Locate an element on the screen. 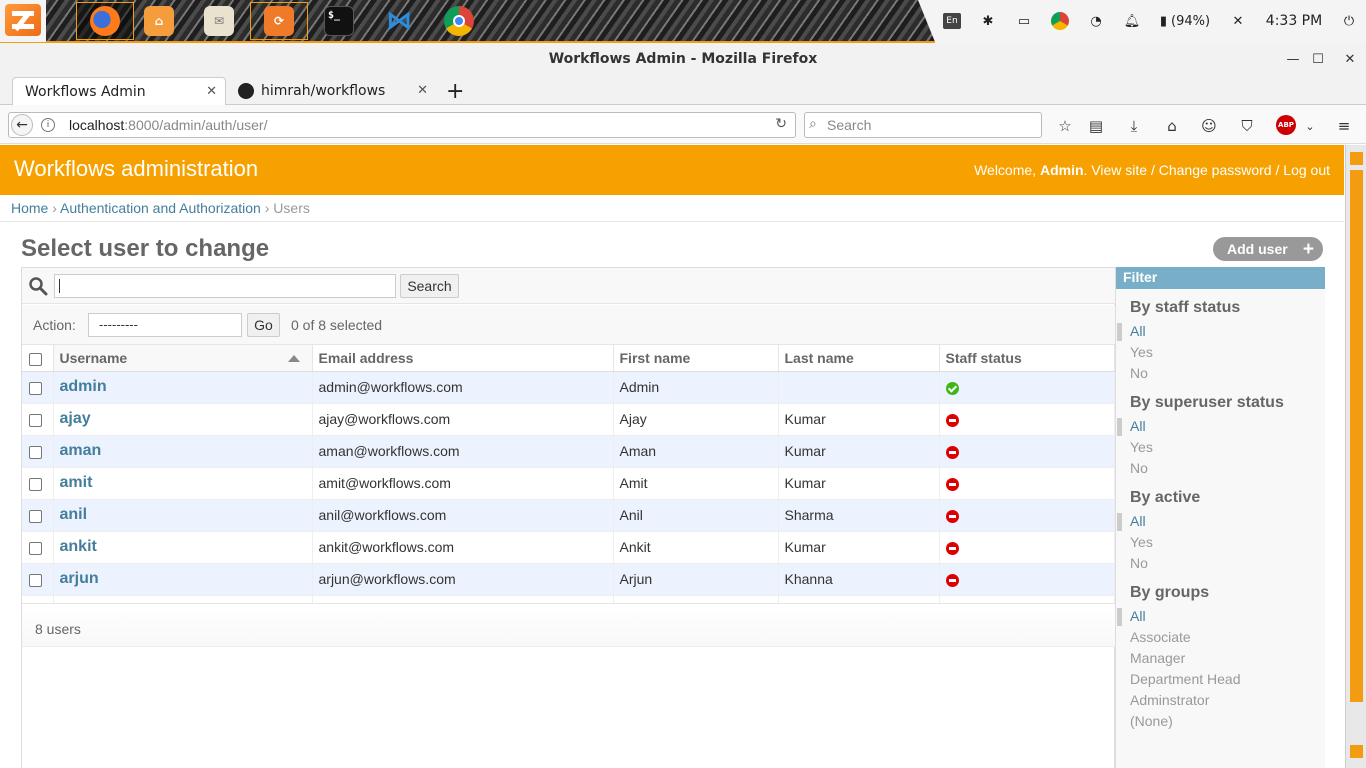 This screenshot has height=768, width=1366. add-user-button: Add user + is located at coordinates (1268, 249).